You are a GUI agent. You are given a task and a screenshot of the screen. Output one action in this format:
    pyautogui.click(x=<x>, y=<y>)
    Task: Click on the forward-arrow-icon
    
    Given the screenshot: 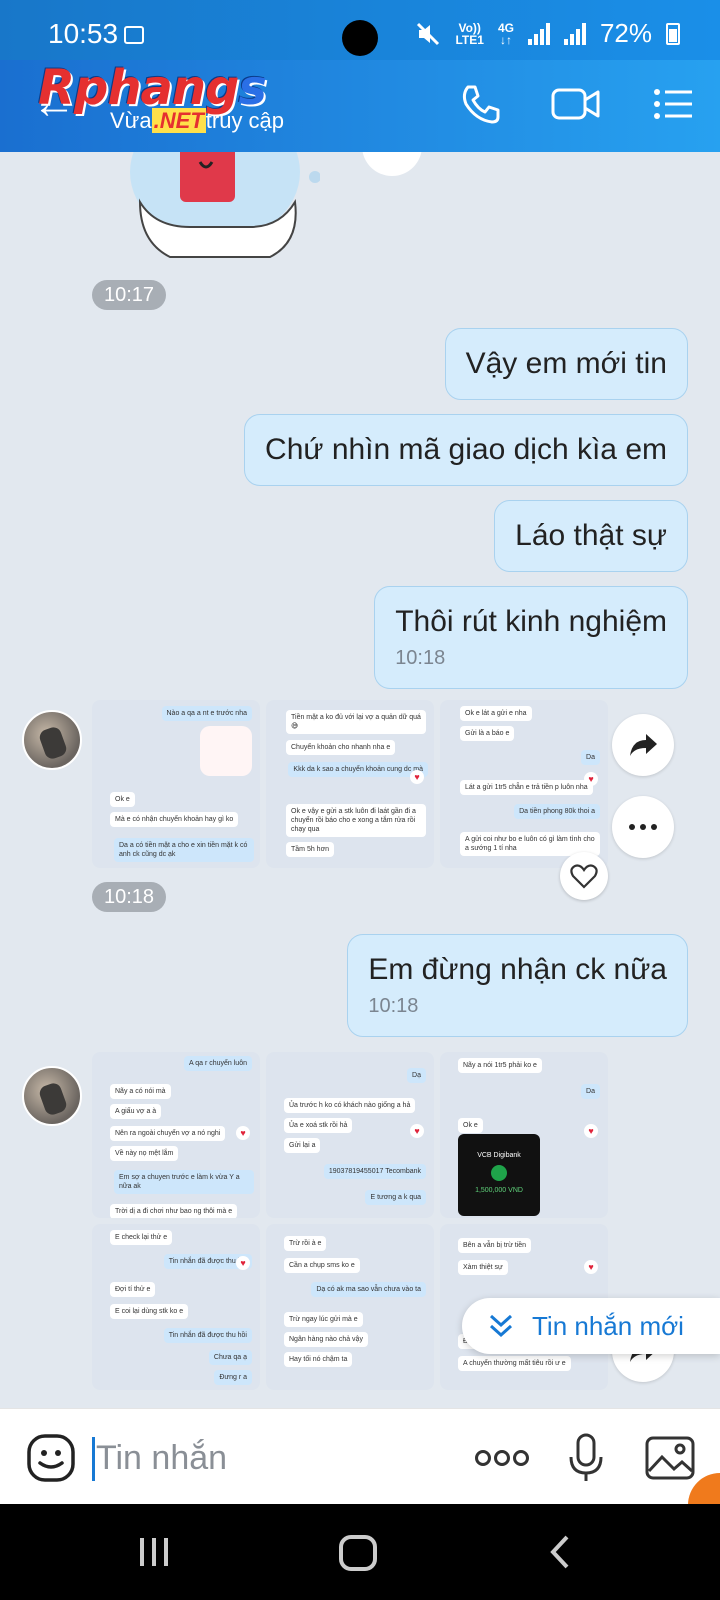 What is the action you would take?
    pyautogui.click(x=643, y=745)
    